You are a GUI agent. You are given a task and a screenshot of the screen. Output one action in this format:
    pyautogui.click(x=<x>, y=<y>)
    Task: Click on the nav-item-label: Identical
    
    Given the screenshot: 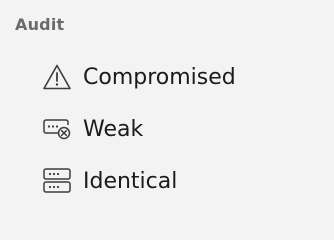 What is the action you would take?
    pyautogui.click(x=130, y=181)
    